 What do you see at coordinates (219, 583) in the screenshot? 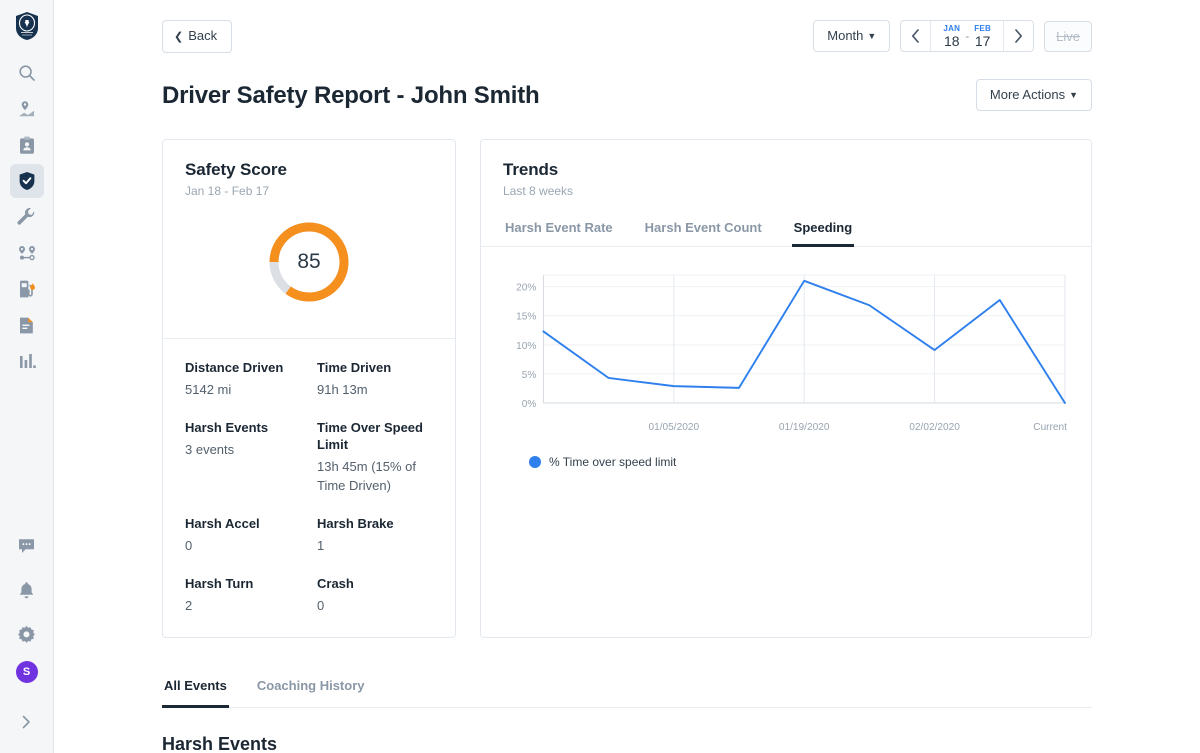
I see `stat-label: Harsh Turn` at bounding box center [219, 583].